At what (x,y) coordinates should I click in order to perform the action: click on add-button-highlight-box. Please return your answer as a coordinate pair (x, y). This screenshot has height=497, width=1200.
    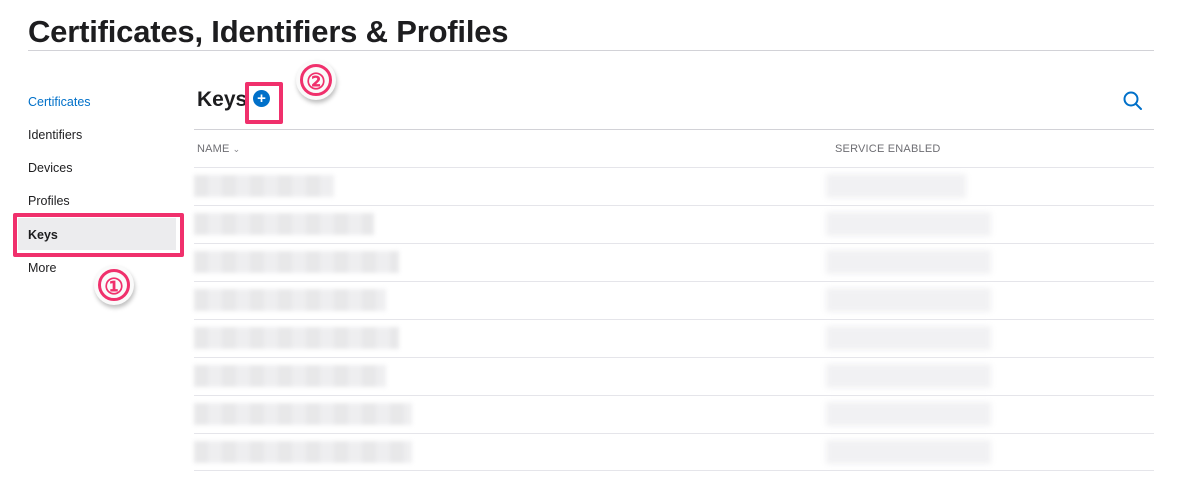
    Looking at the image, I should click on (264, 103).